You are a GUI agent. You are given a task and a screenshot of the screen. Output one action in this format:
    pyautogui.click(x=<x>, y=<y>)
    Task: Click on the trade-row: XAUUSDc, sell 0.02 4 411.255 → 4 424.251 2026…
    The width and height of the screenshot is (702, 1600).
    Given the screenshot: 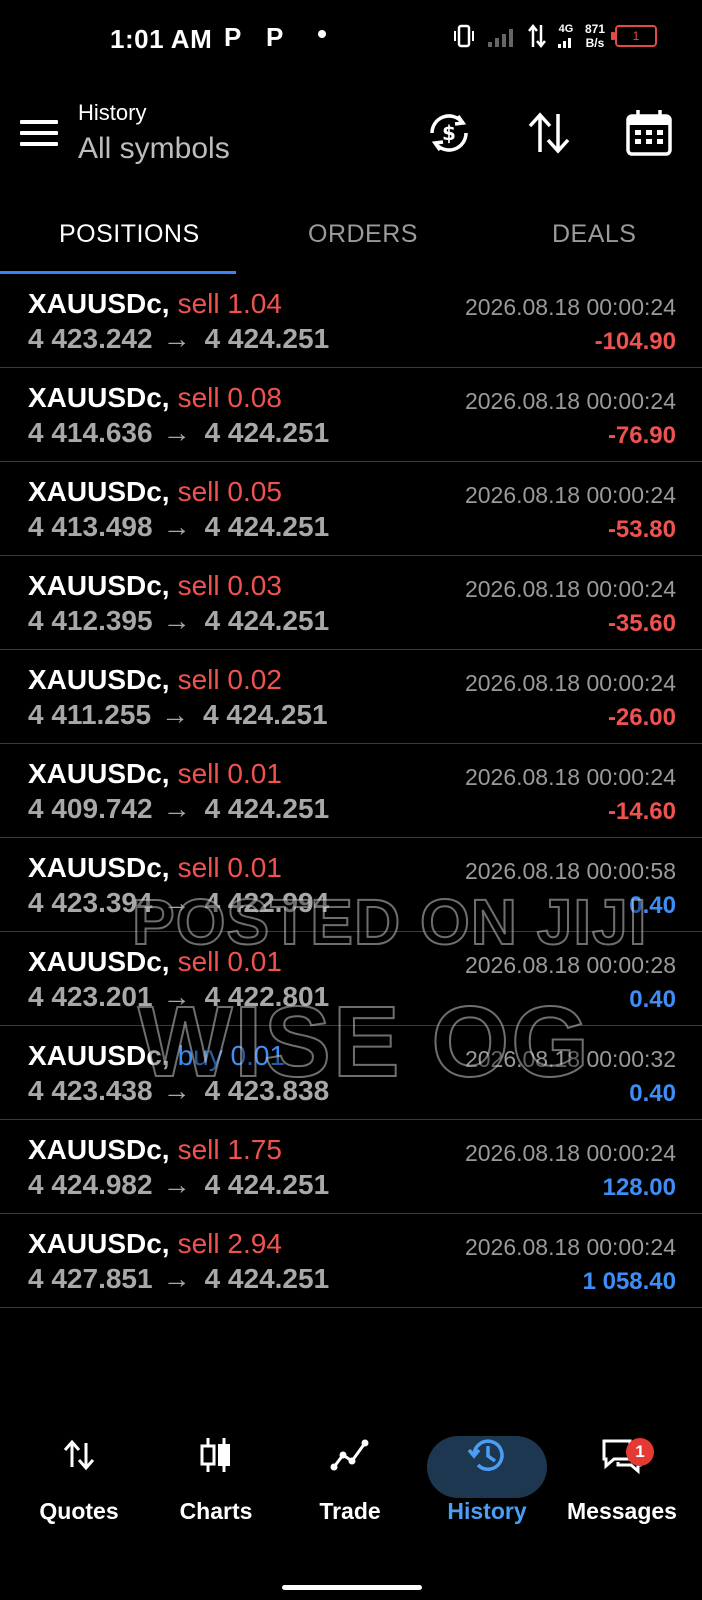 What is the action you would take?
    pyautogui.click(x=351, y=697)
    